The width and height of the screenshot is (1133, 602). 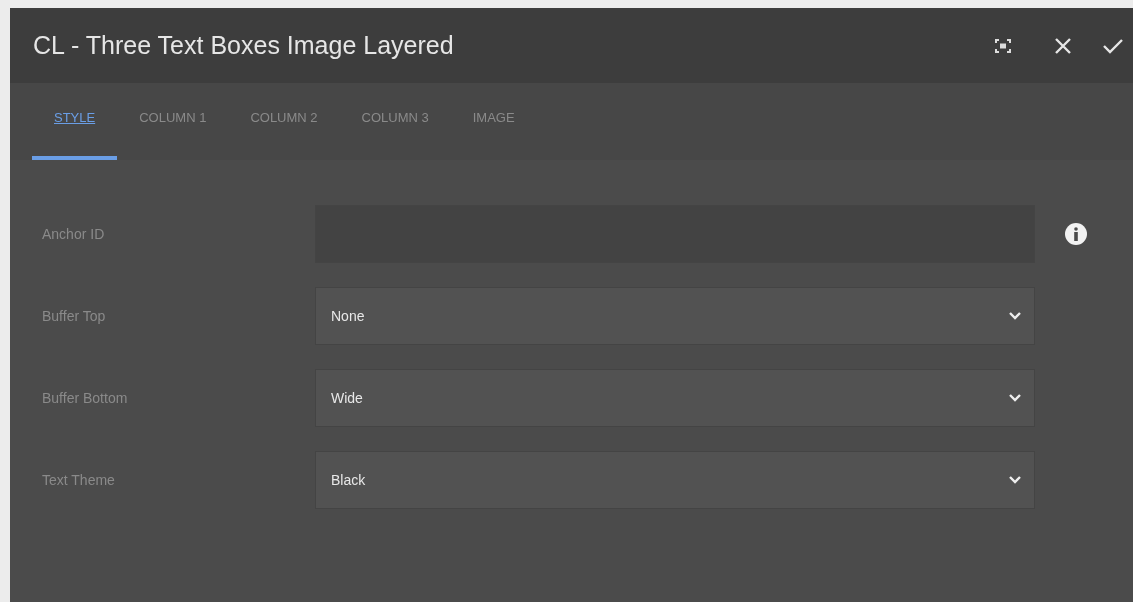 What do you see at coordinates (85, 398) in the screenshot?
I see `field-label: Buffer Bottom` at bounding box center [85, 398].